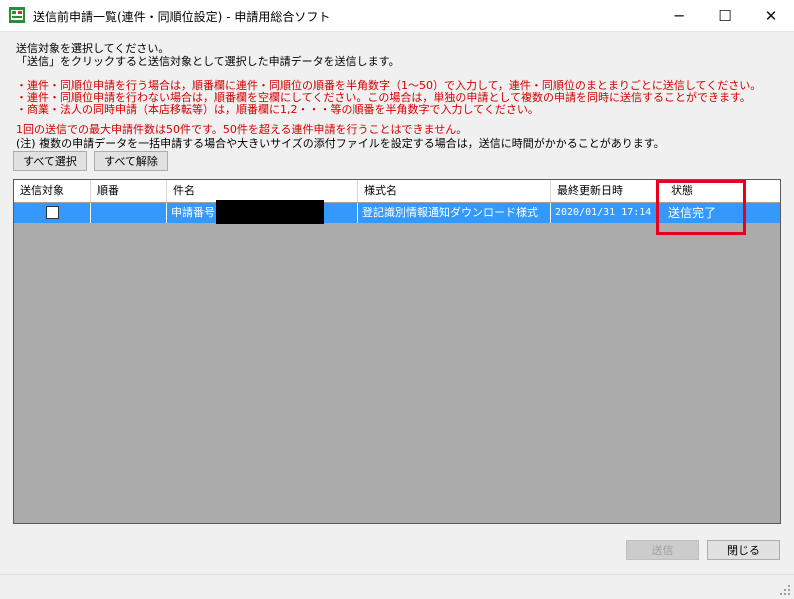 The width and height of the screenshot is (794, 599). I want to click on instruction-line-2: 「送信」をクリックすると送信対象として選択した申請データを送信します。, so click(208, 61).